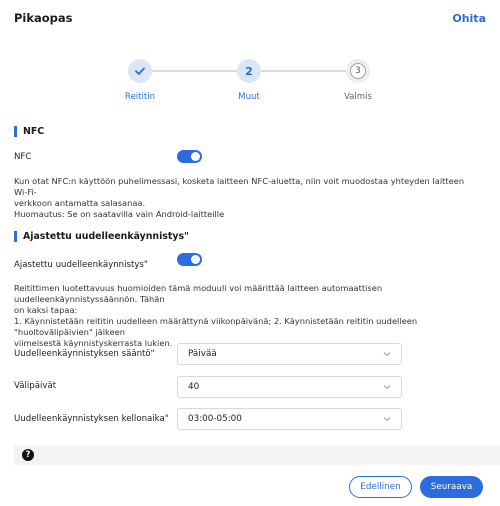 This screenshot has height=506, width=500. I want to click on interval-days-value: 40, so click(194, 387).